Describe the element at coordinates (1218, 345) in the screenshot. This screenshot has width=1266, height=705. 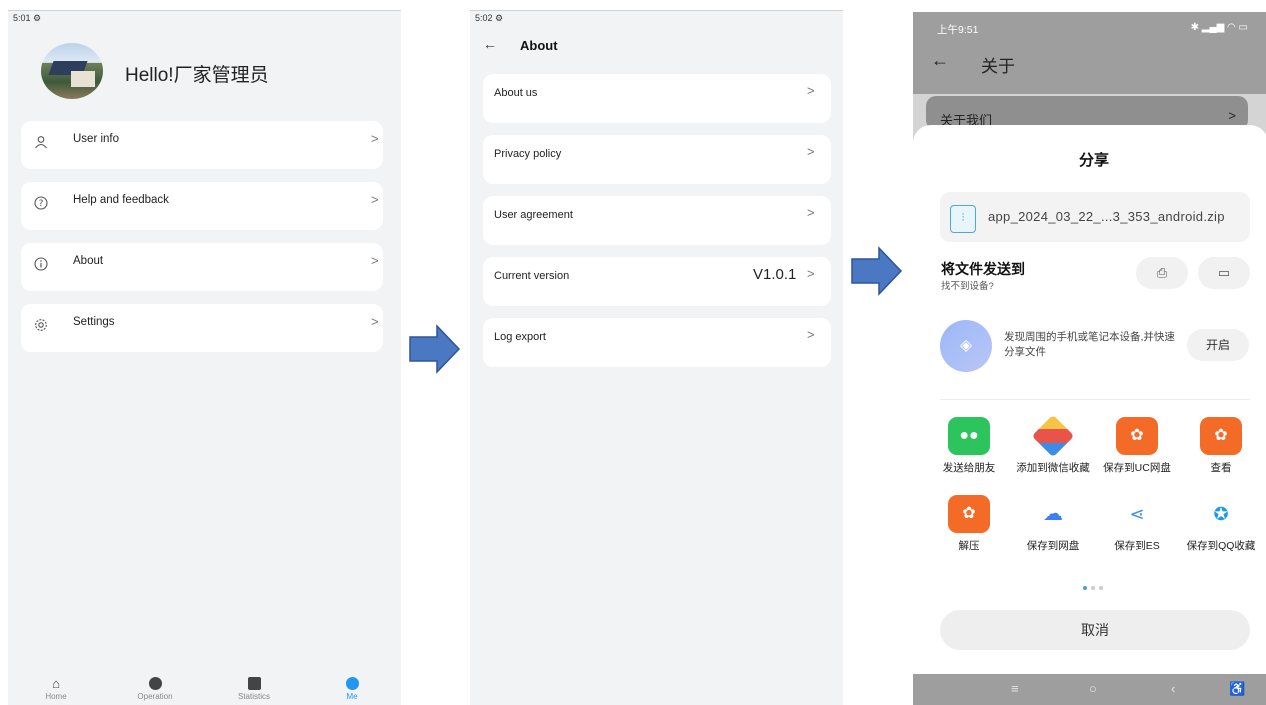
I see `enable-button: 开启` at that location.